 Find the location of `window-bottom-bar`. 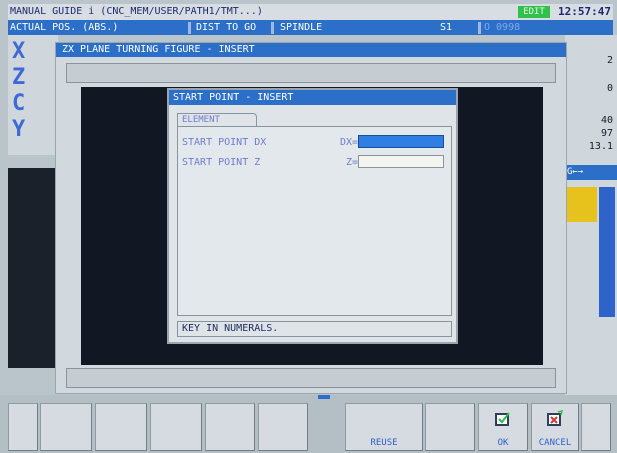

window-bottom-bar is located at coordinates (311, 378).